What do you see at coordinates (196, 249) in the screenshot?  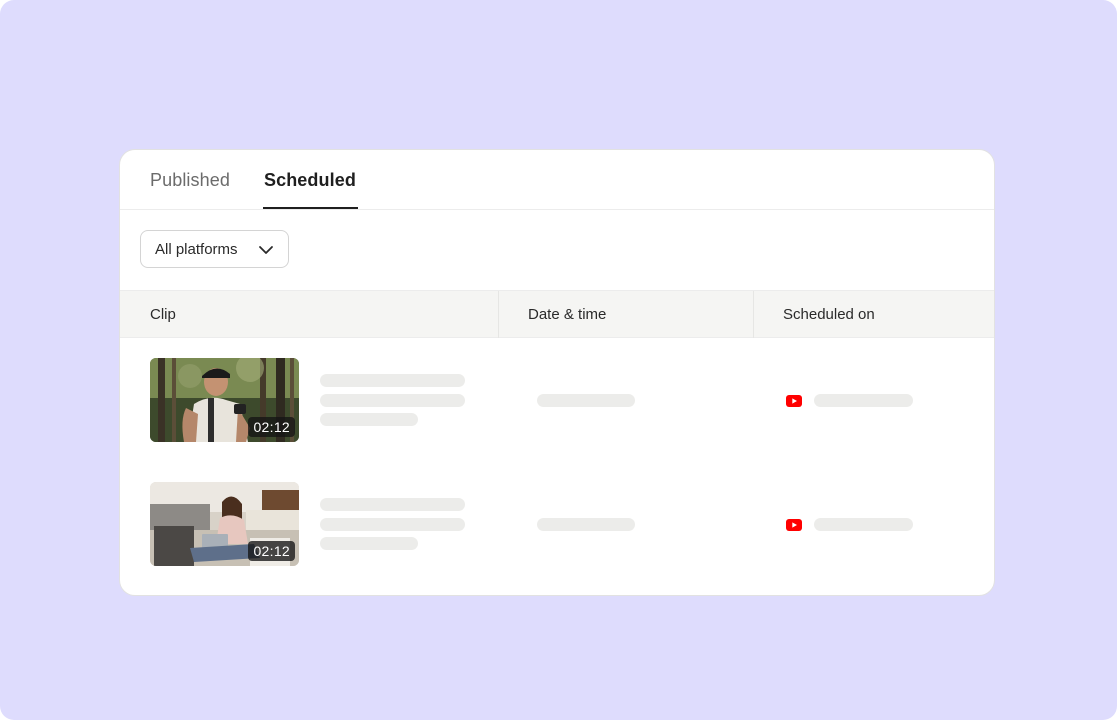 I see `platform-filter-label: All platforms` at bounding box center [196, 249].